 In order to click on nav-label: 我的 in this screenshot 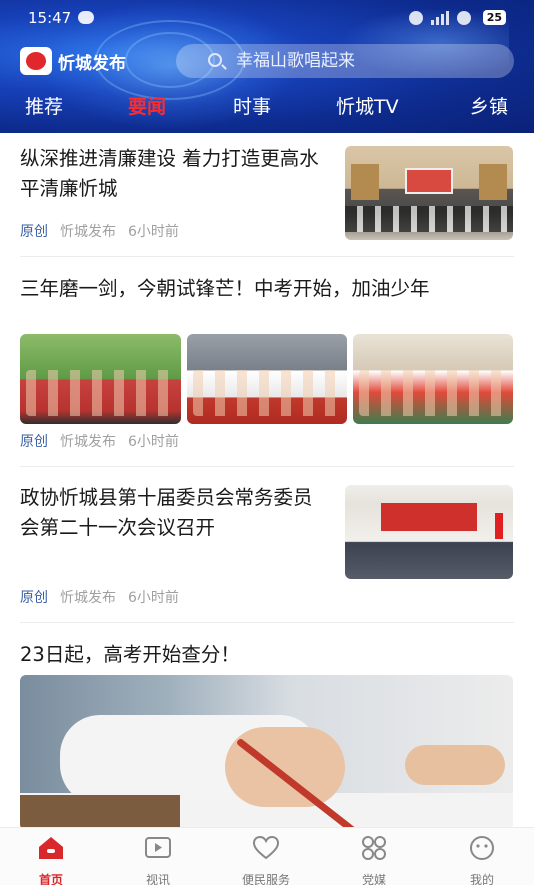, I will do `click(481, 879)`.